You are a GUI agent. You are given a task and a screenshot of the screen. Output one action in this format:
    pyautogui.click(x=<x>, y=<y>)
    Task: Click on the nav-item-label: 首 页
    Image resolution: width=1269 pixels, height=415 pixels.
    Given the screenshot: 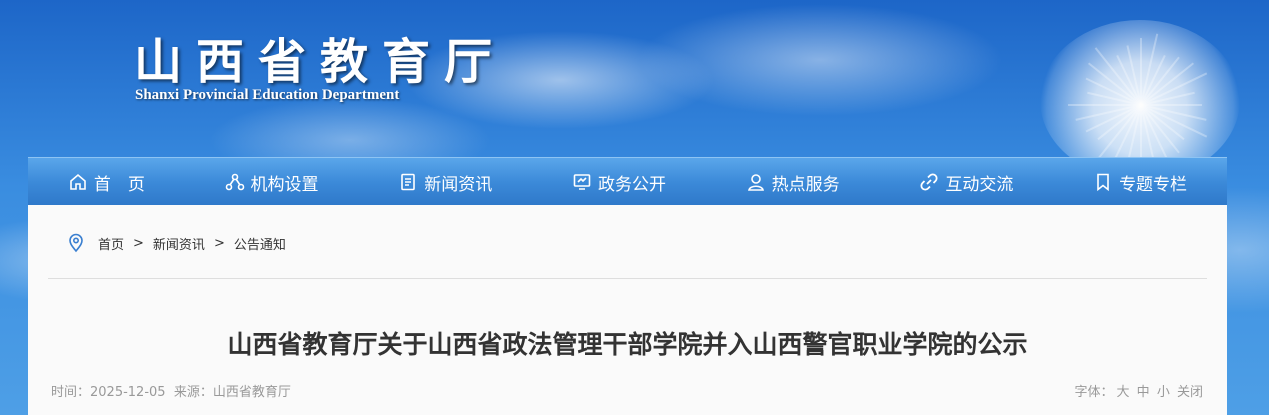 What is the action you would take?
    pyautogui.click(x=119, y=184)
    